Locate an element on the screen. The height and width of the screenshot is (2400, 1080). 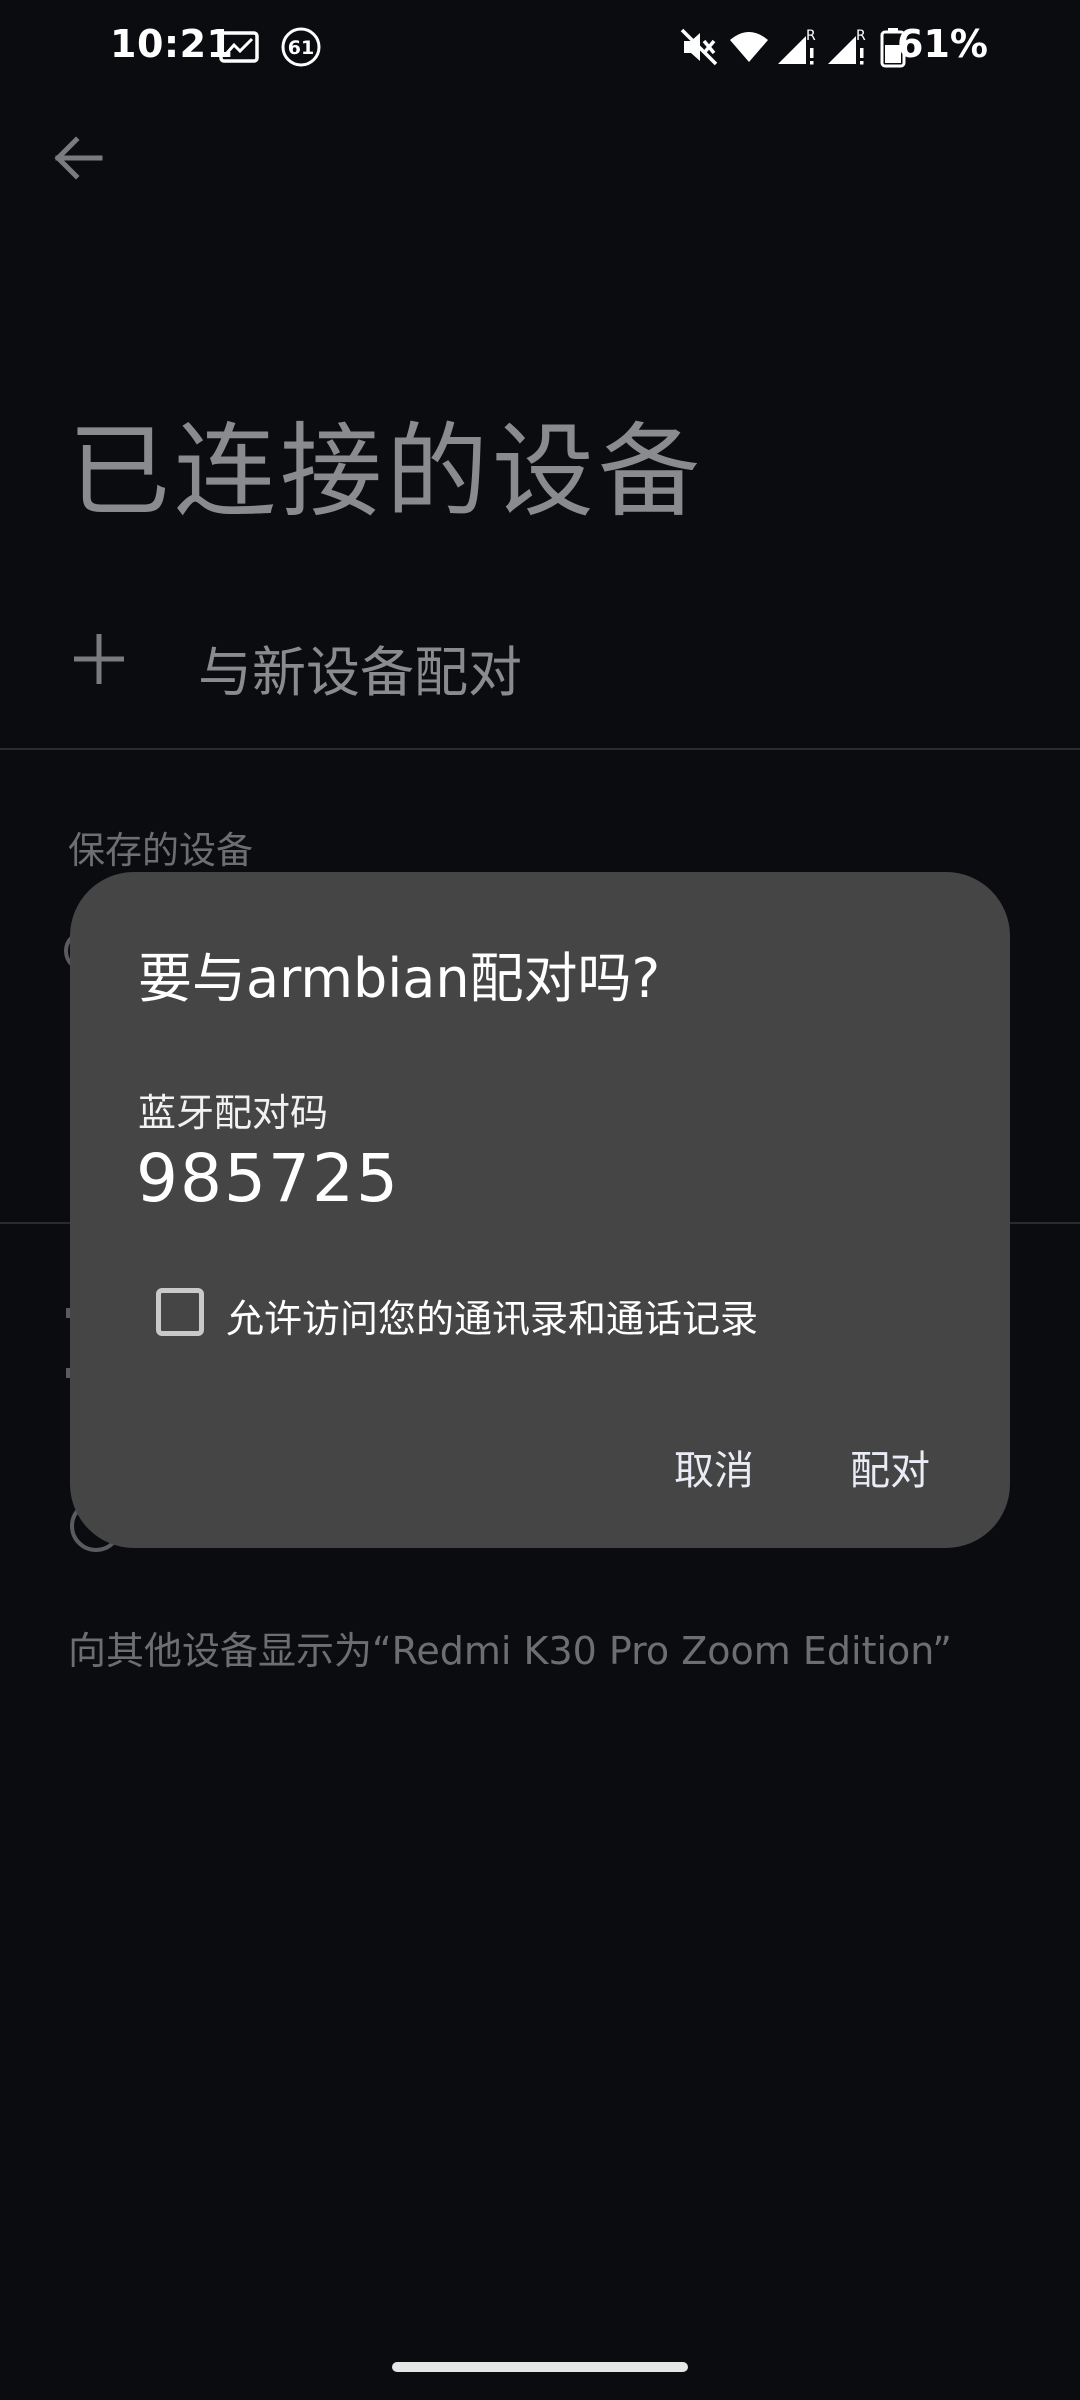
pairing-code-label: 蓝牙配对码 is located at coordinates (233, 1113).